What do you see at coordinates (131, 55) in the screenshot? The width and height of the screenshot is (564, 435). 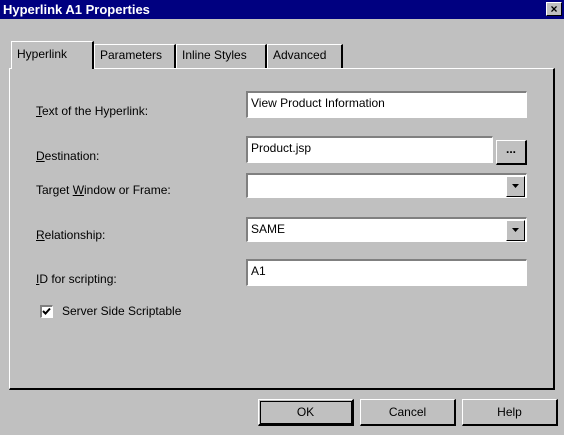 I see `tab-label: Parameters` at bounding box center [131, 55].